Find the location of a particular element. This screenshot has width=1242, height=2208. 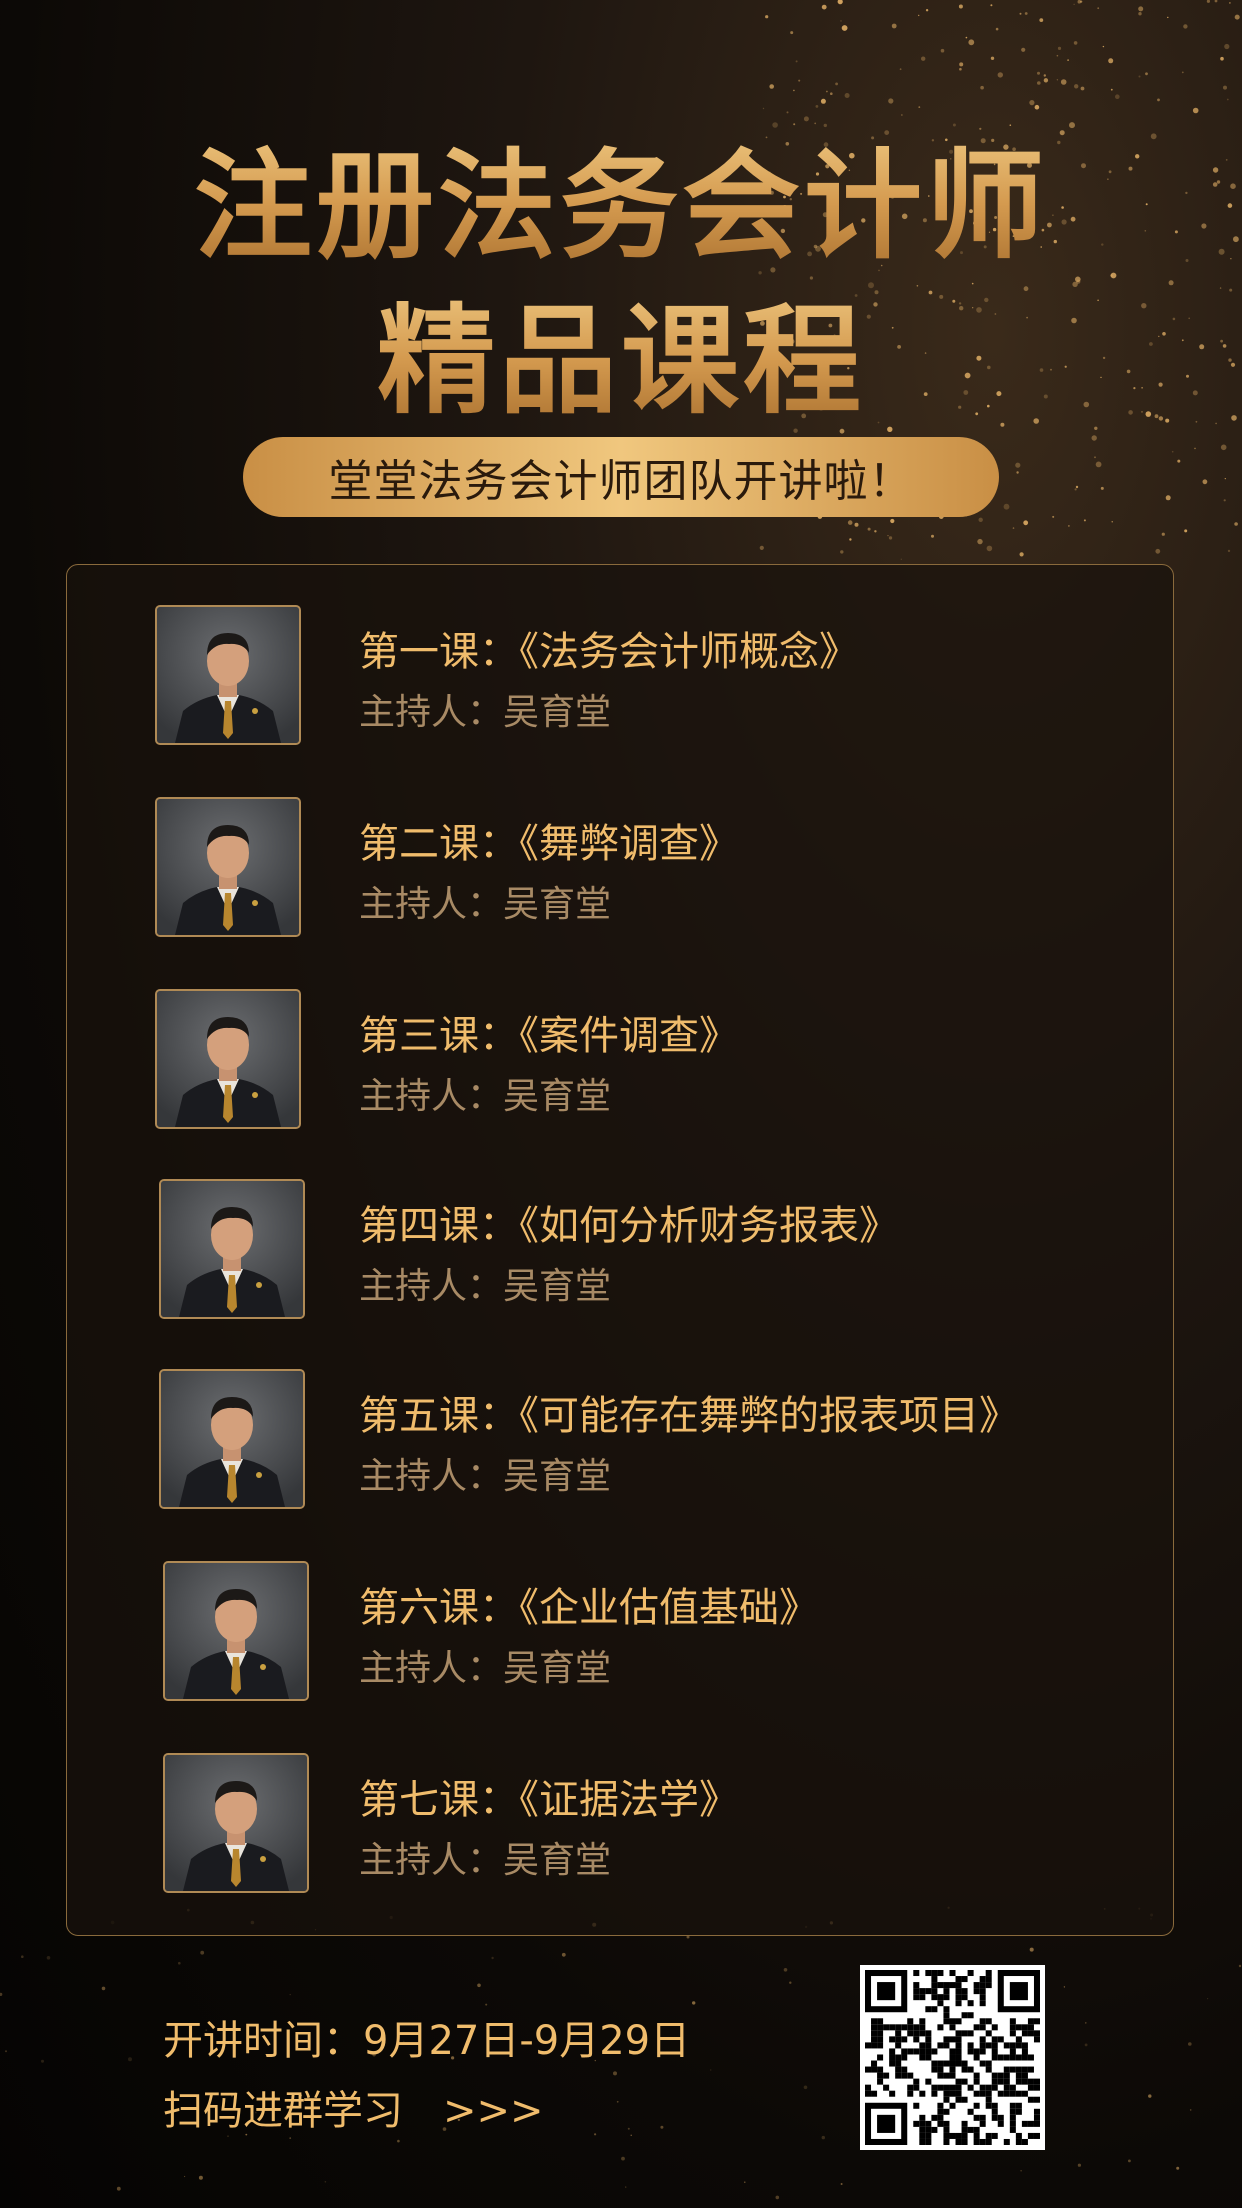

course-title: 第六课：《企业估值基础》 is located at coordinates (589, 1608).